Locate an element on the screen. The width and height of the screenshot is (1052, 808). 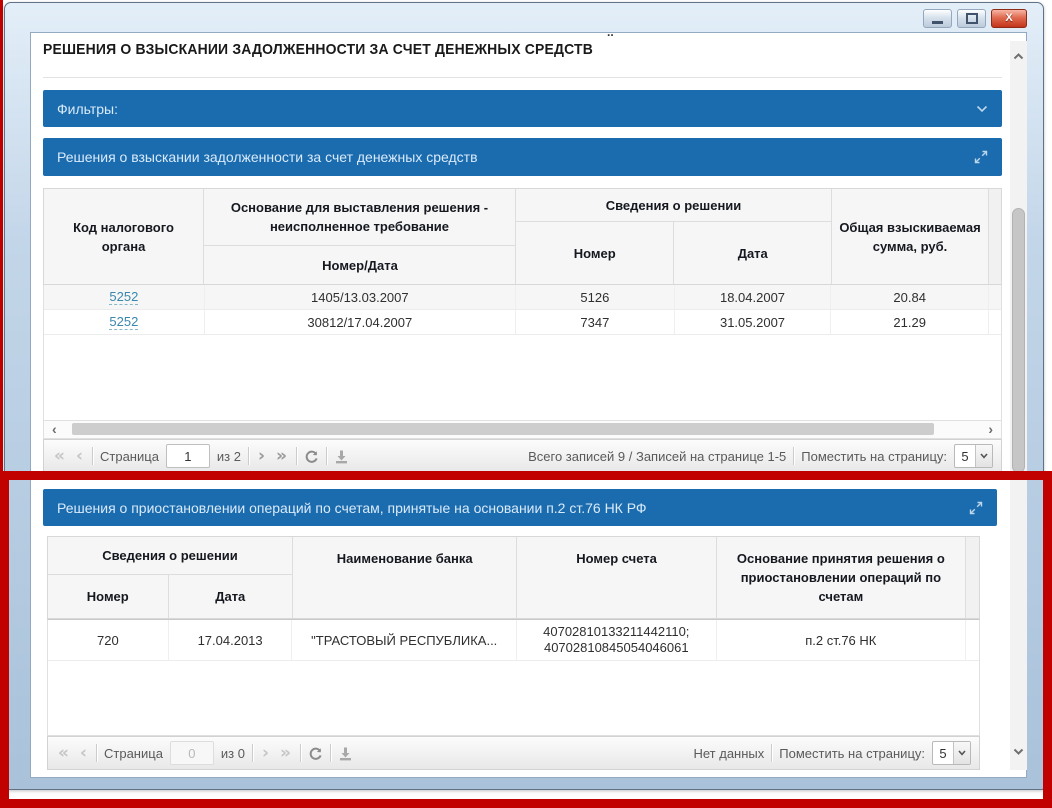
minimize-icon is located at coordinates (937, 22).